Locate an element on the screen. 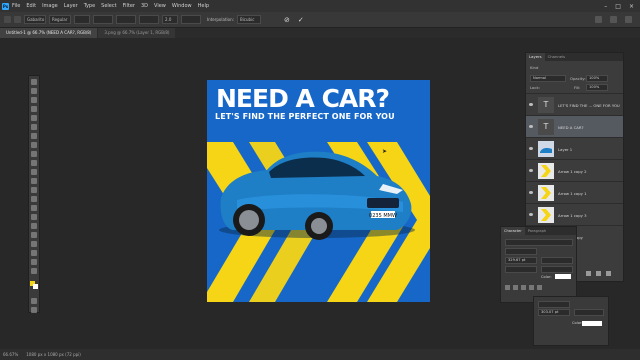 The width and height of the screenshot is (640, 360). skew-field is located at coordinates (191, 19).